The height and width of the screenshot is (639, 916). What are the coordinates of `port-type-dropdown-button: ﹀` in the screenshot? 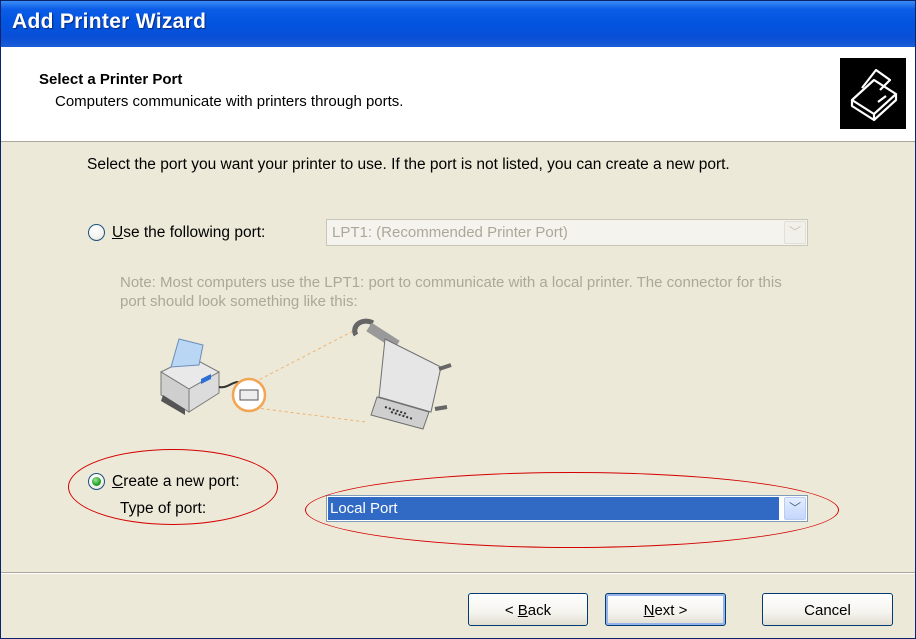 It's located at (795, 508).